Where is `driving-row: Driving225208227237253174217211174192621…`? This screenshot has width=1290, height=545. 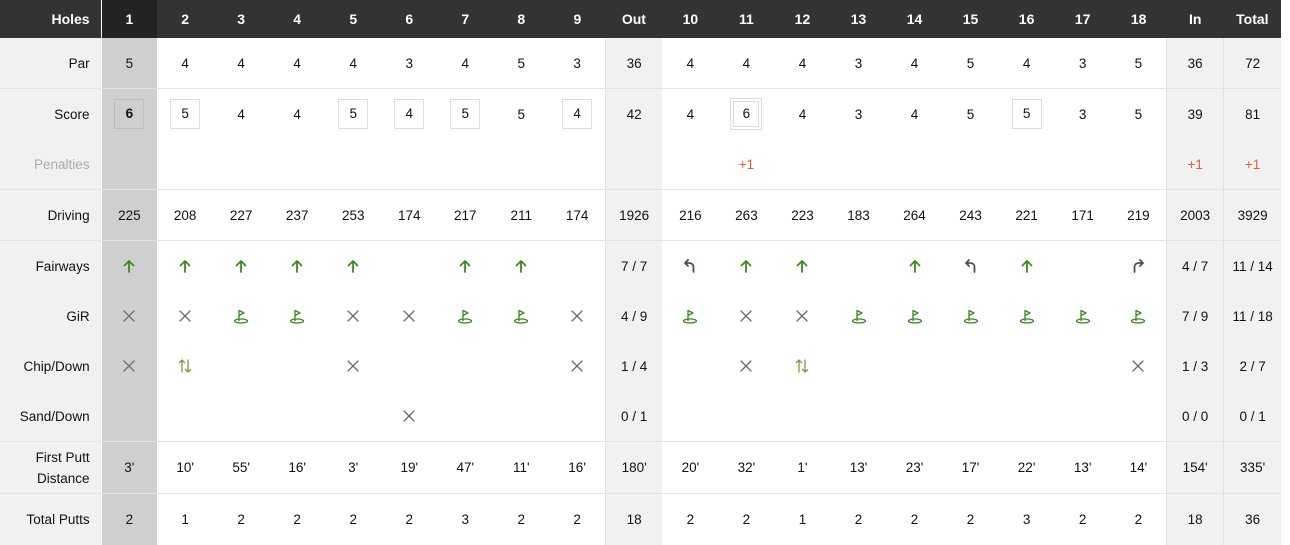
driving-row: Driving225208227237253174217211174192621… is located at coordinates (640, 215).